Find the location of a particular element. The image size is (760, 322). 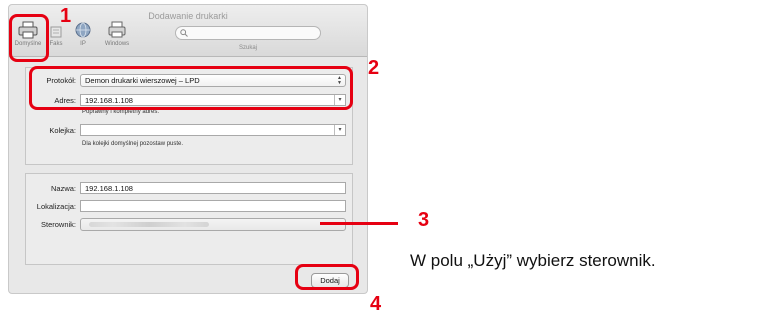

toolbar-item-windows: Windows is located at coordinates (117, 38).